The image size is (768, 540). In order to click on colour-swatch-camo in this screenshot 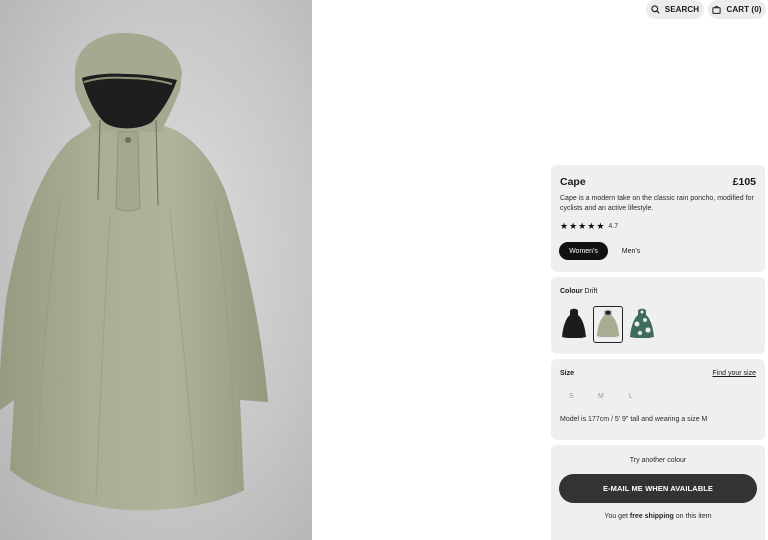, I will do `click(642, 324)`.